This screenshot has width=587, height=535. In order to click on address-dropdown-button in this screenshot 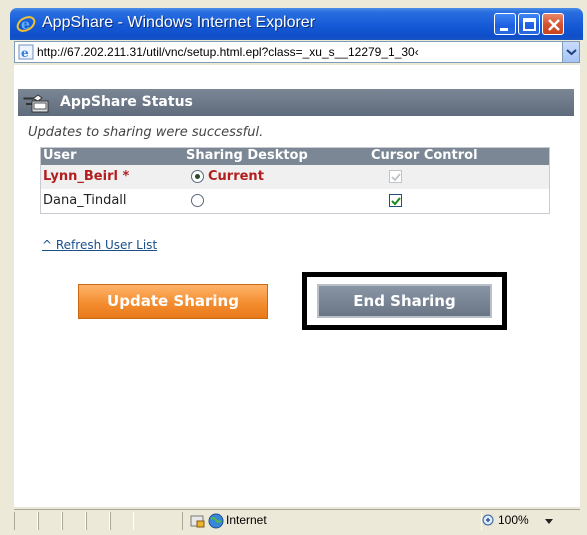, I will do `click(570, 52)`.